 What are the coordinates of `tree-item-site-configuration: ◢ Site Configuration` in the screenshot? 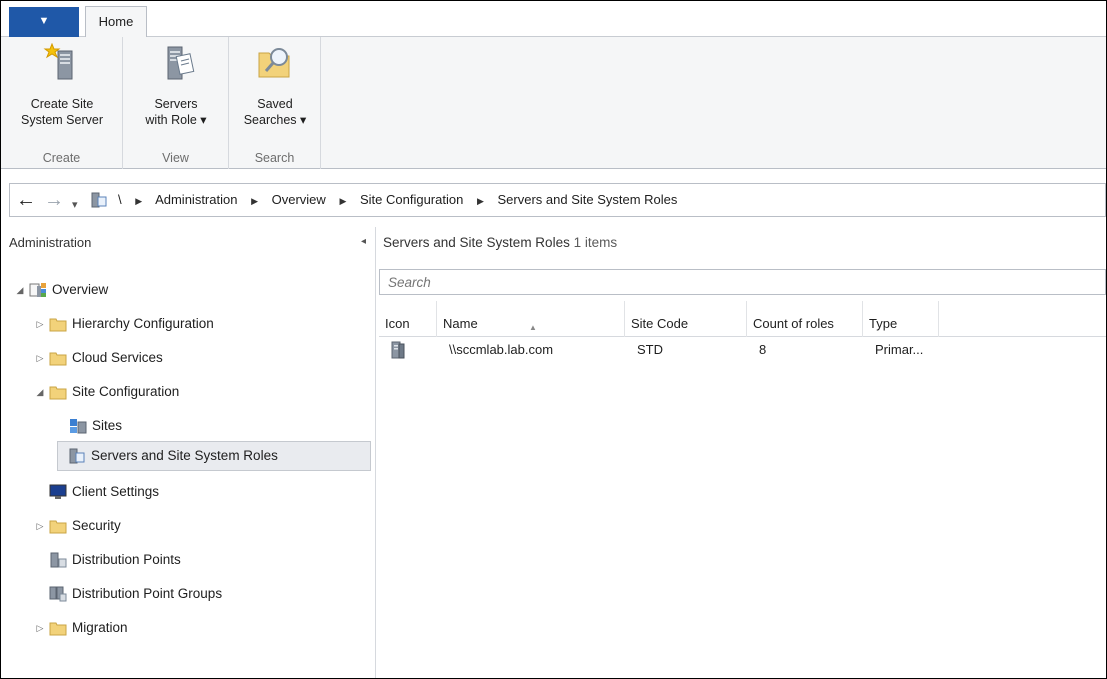 It's located at (105, 392).